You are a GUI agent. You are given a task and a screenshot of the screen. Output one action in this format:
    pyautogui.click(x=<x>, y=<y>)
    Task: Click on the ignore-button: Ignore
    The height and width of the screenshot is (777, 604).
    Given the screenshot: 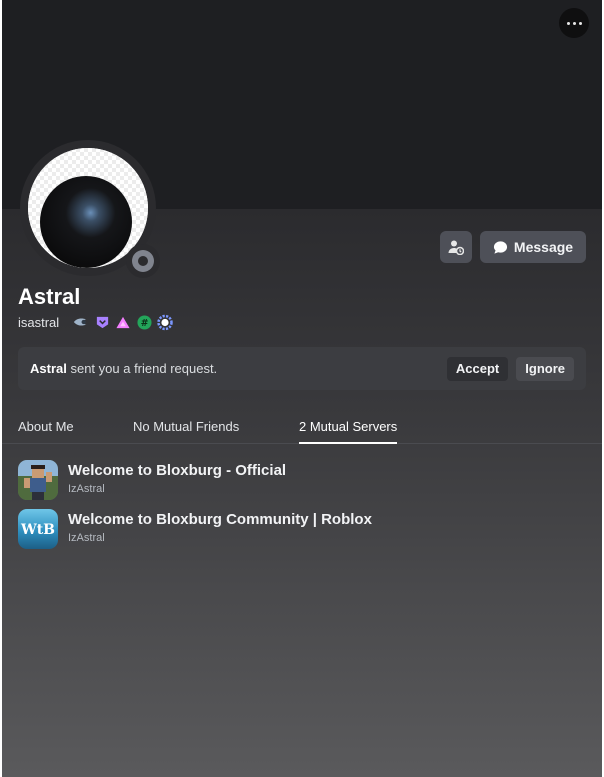 What is the action you would take?
    pyautogui.click(x=545, y=368)
    